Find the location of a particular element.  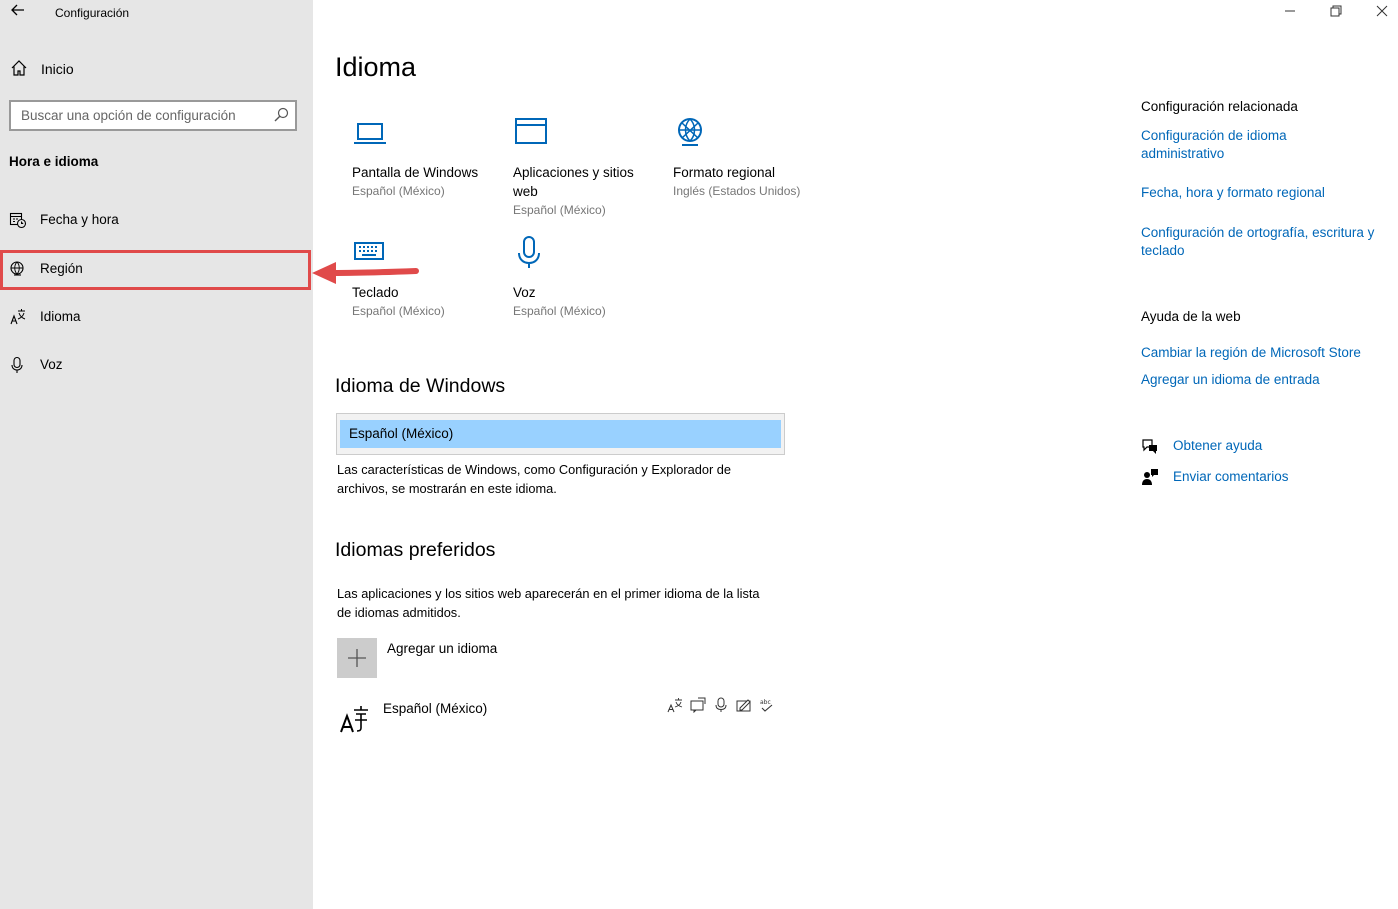

close-button is located at coordinates (1382, 13).